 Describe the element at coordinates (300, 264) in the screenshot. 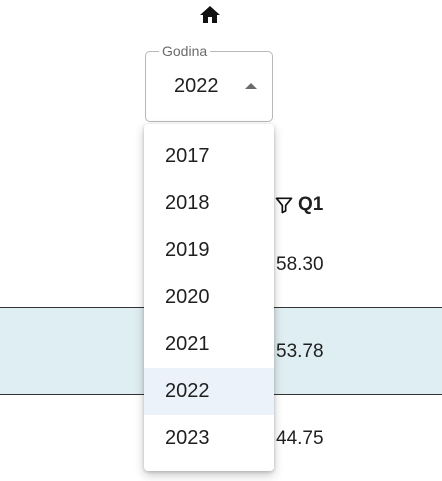

I see `q1-cell: 58.30` at that location.